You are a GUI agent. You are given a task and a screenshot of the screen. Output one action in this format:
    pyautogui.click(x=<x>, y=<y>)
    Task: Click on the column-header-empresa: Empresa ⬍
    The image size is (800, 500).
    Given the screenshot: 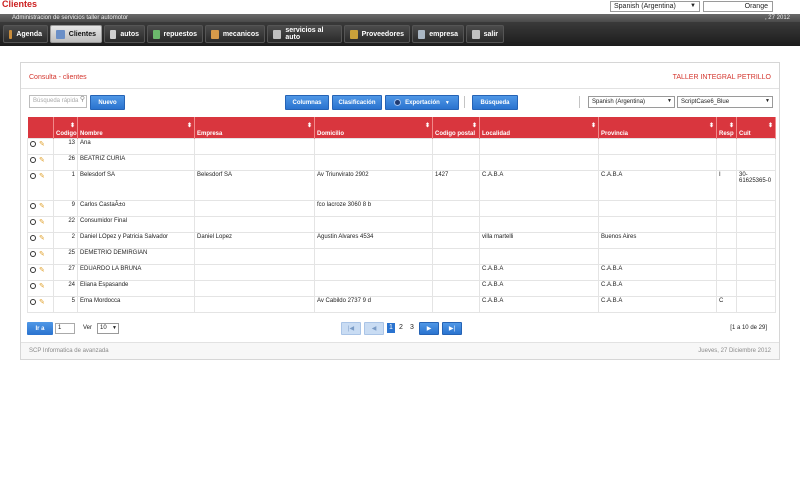 What is the action you would take?
    pyautogui.click(x=254, y=127)
    